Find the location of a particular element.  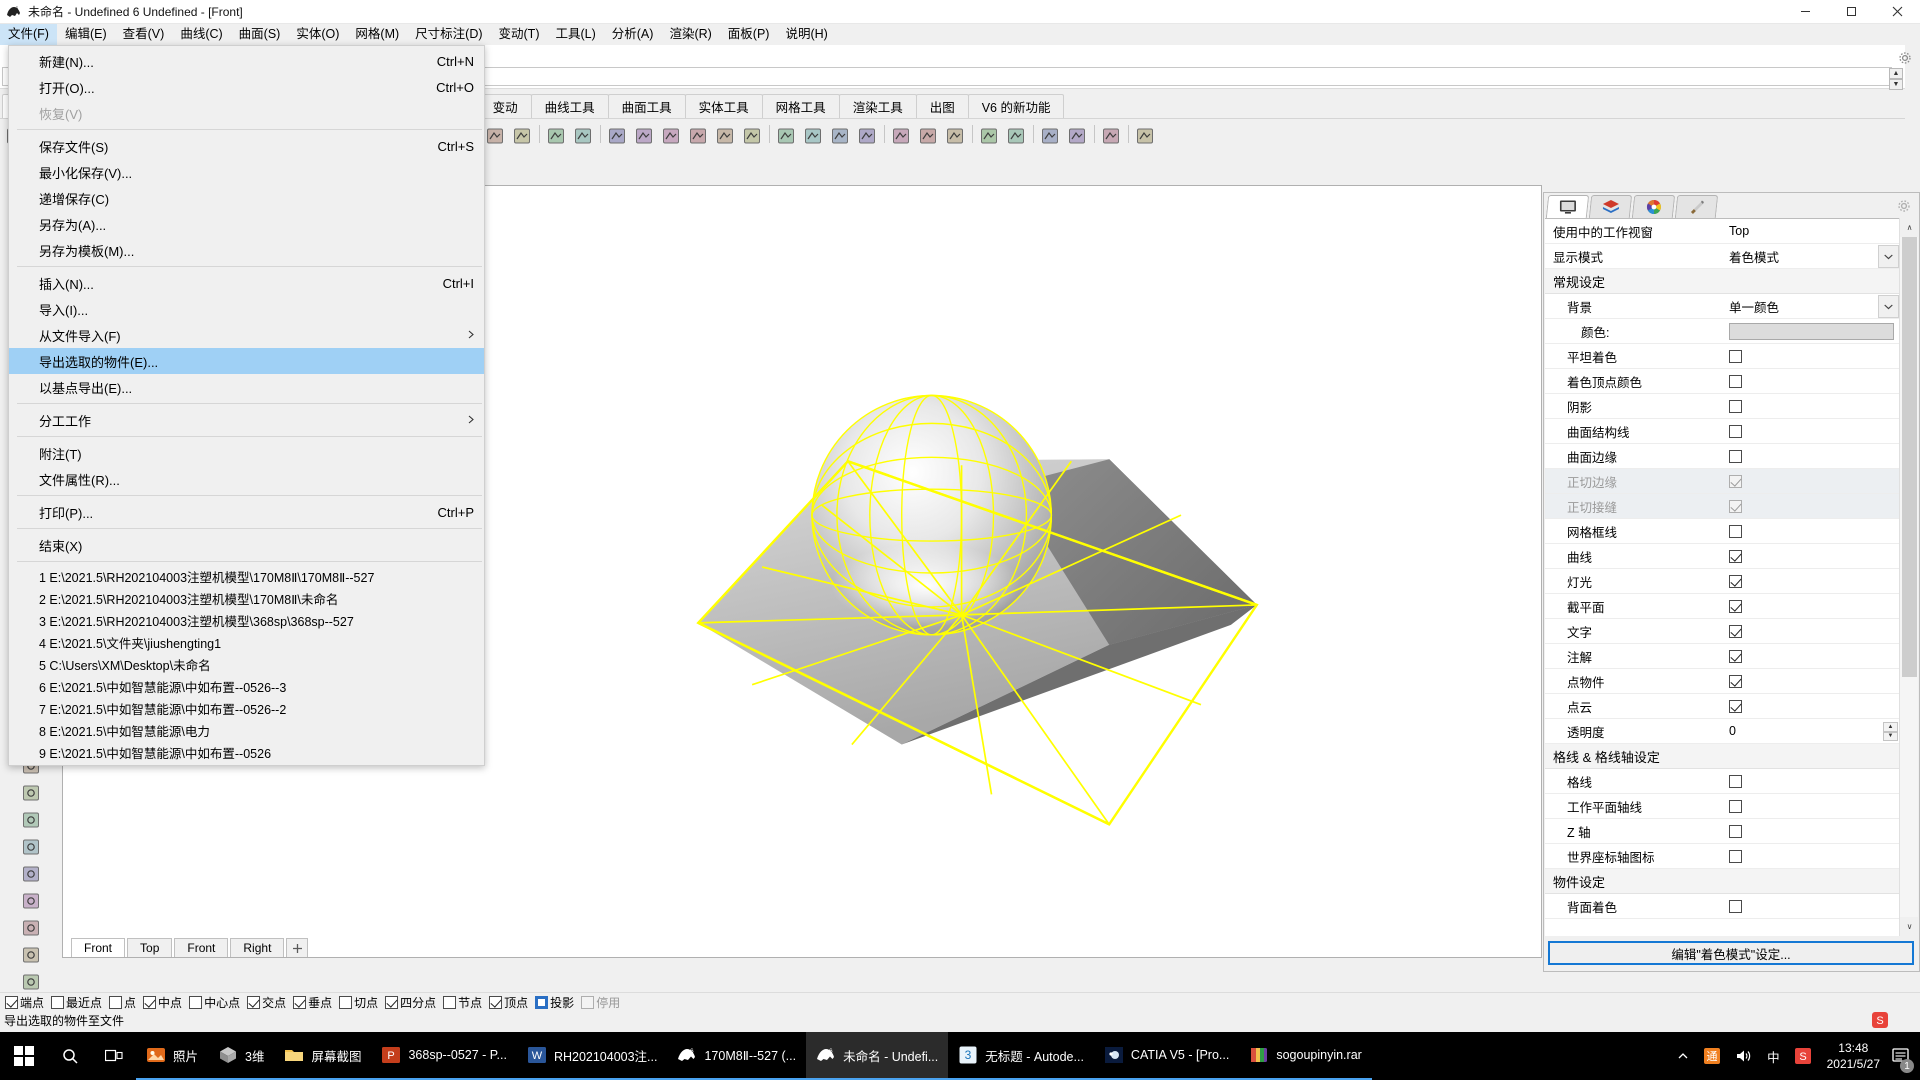

point-icon is located at coordinates (617, 136).